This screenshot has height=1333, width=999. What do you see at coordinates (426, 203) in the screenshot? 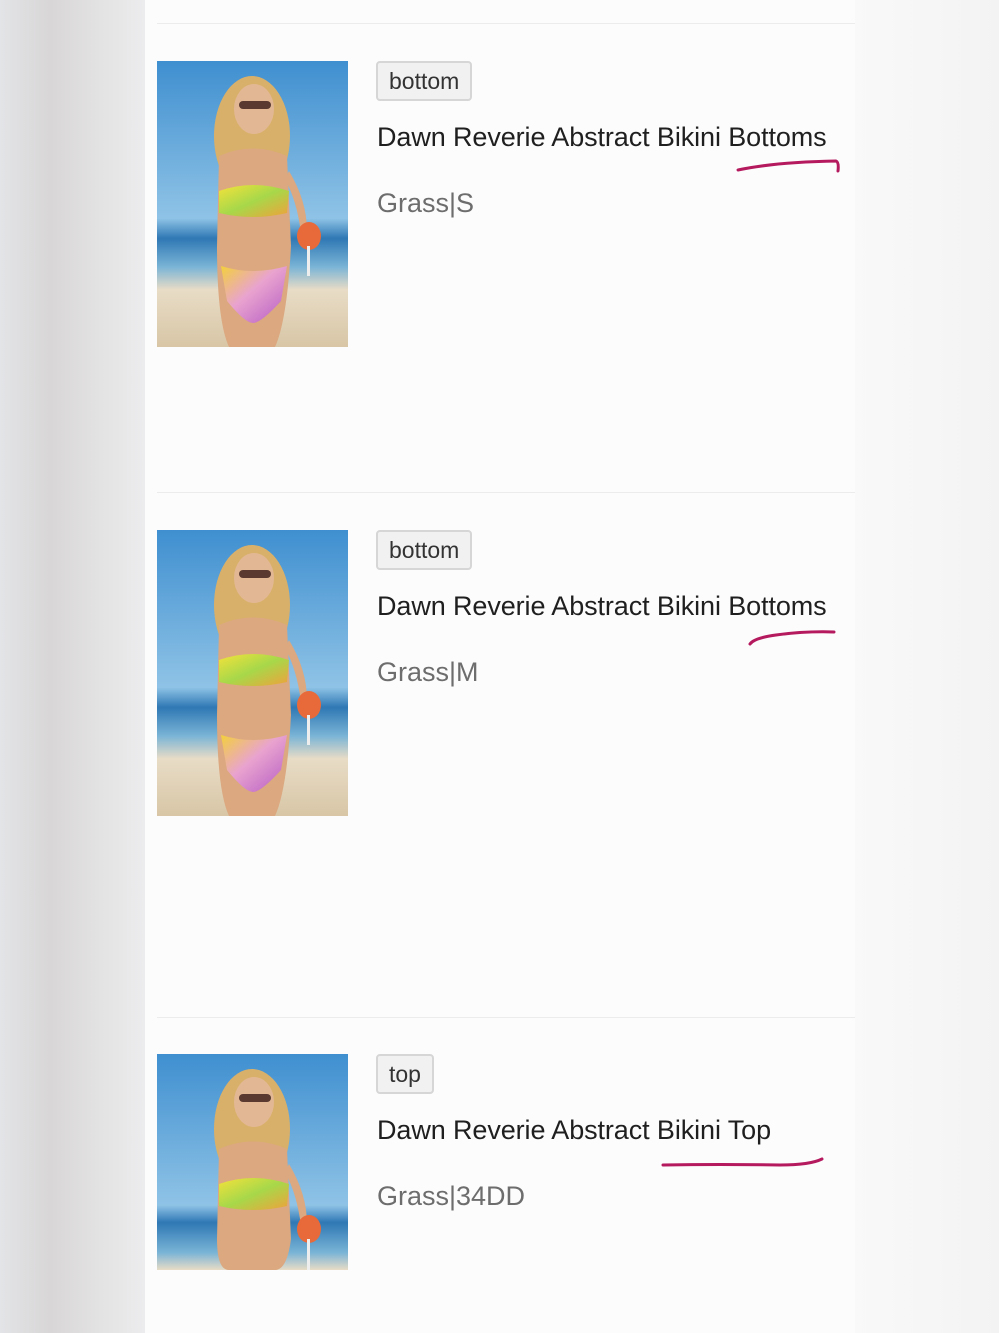
I see `product-variant: Grass|S` at bounding box center [426, 203].